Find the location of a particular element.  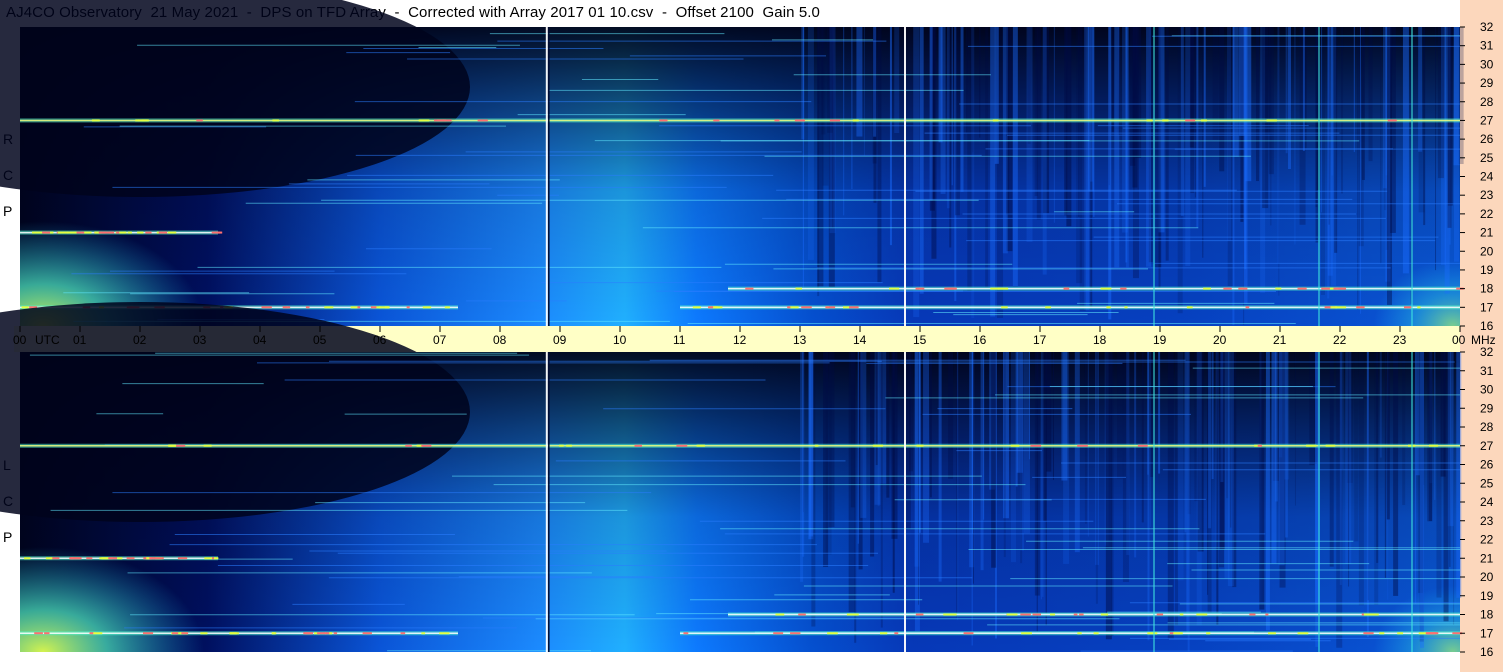

time-tick-label: 16 is located at coordinates (980, 340).